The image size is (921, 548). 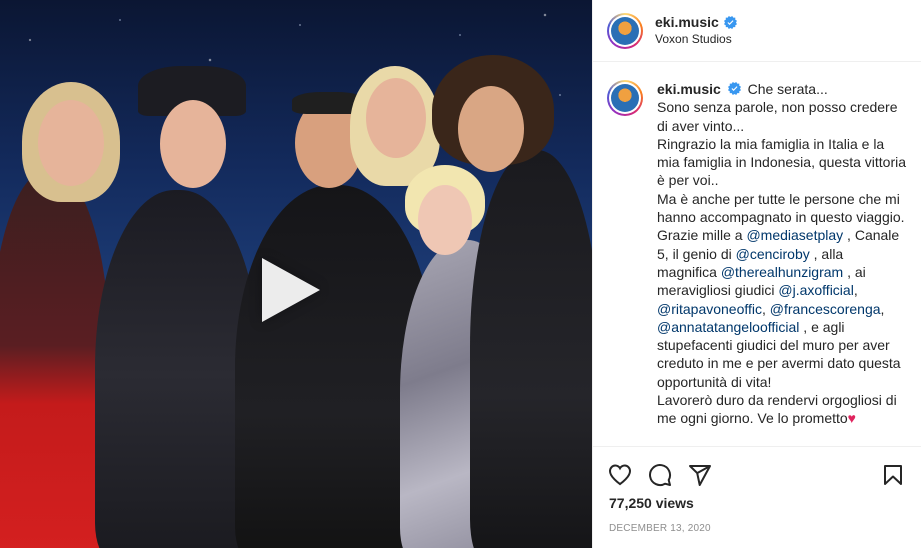 What do you see at coordinates (709, 309) in the screenshot?
I see `mention-link: @ritapavoneoffic` at bounding box center [709, 309].